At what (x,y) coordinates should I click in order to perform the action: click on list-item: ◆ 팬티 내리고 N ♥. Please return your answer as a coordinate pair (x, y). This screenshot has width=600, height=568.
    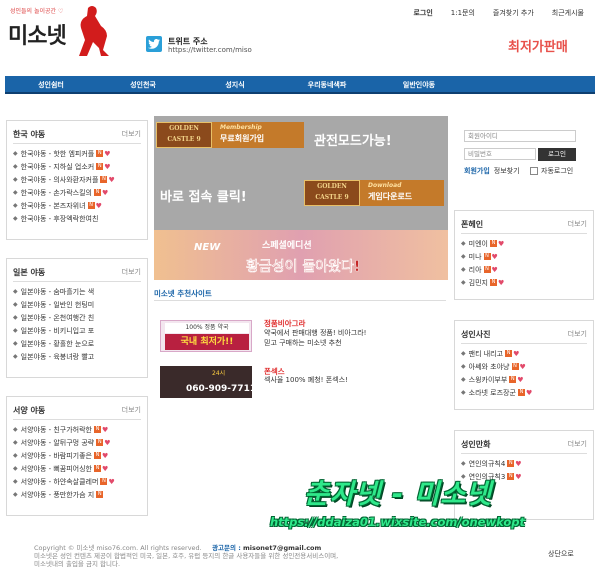
    Looking at the image, I should click on (496, 353).